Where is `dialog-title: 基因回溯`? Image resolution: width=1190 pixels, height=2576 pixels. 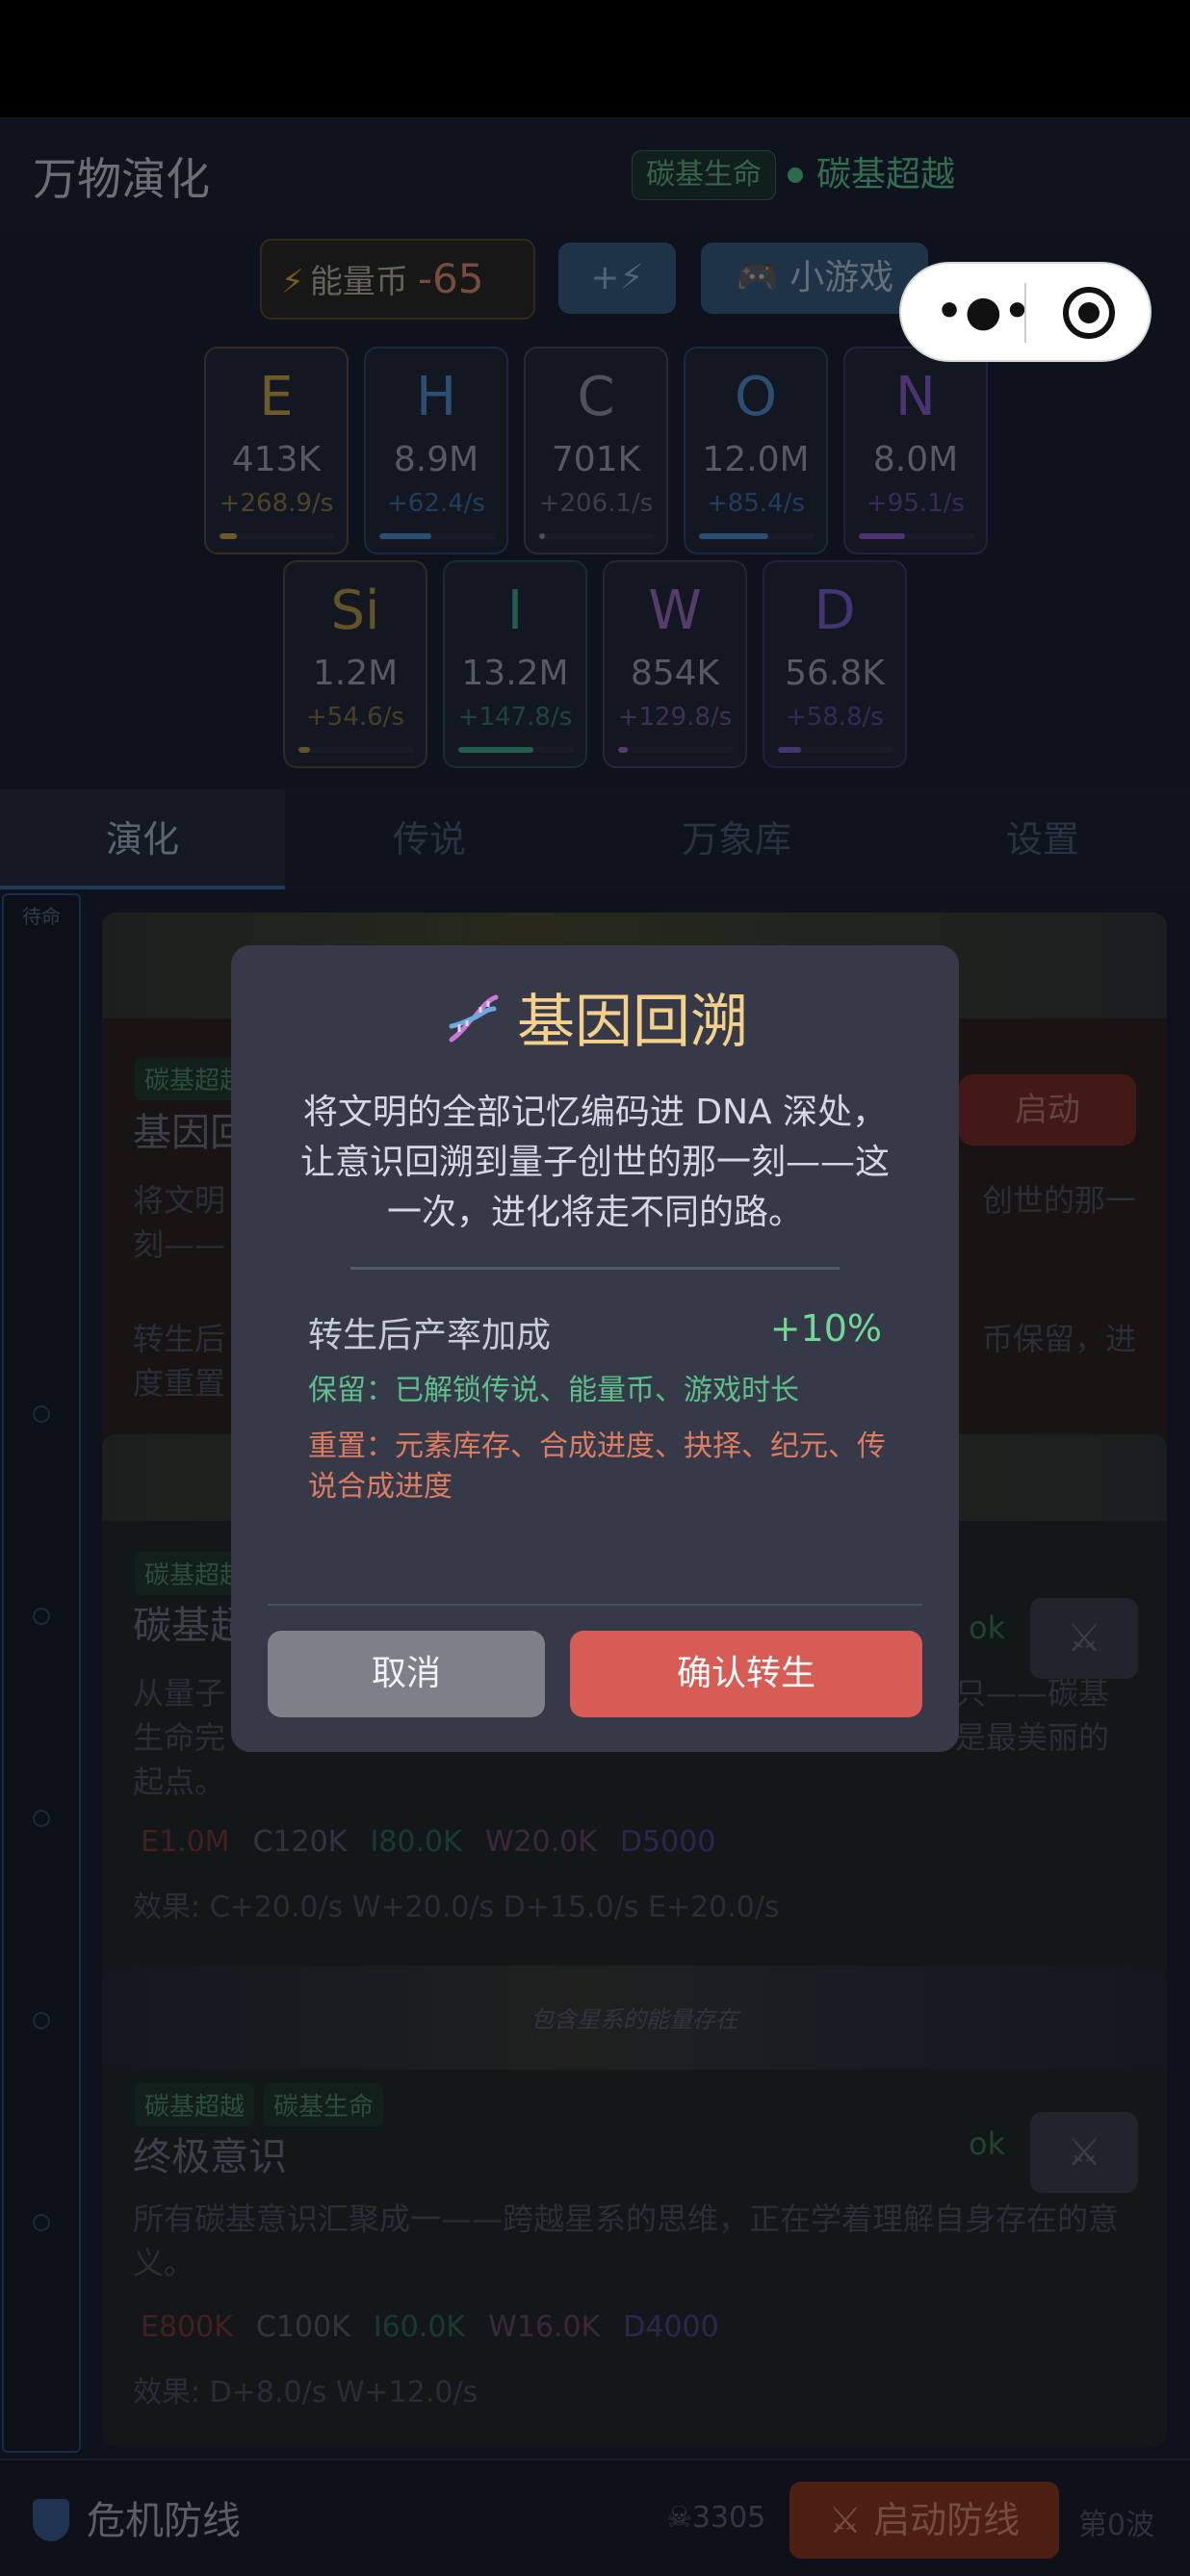
dialog-title: 基因回溯 is located at coordinates (595, 1022).